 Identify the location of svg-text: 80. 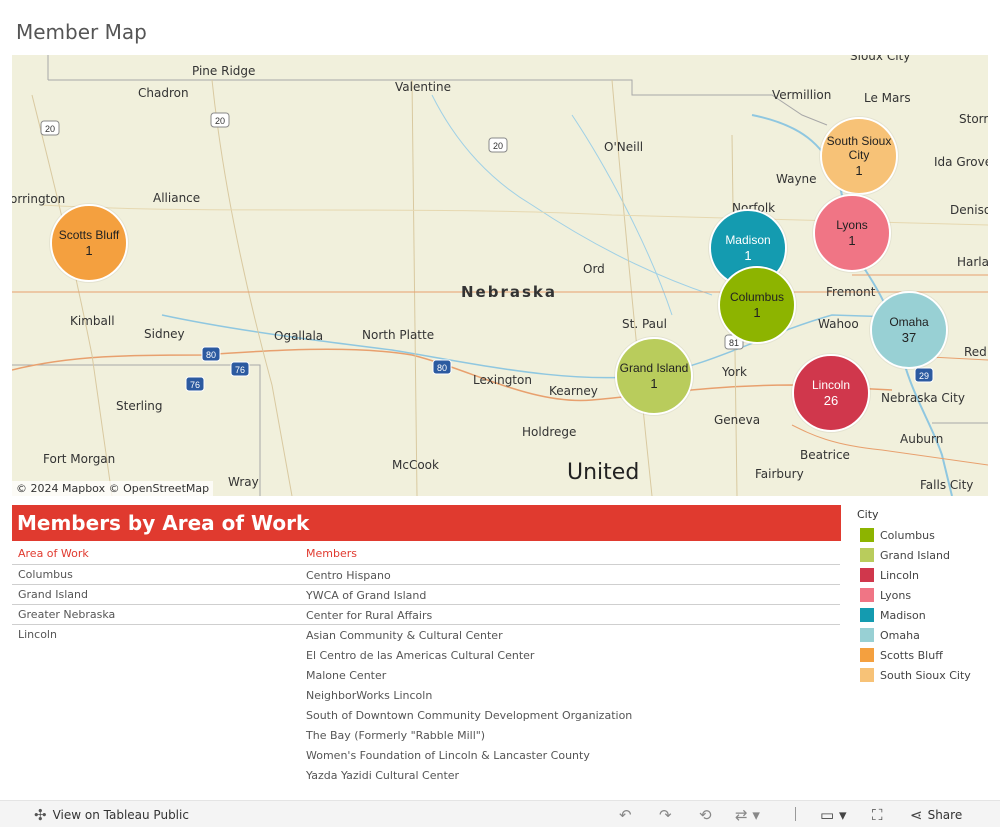
(442, 368).